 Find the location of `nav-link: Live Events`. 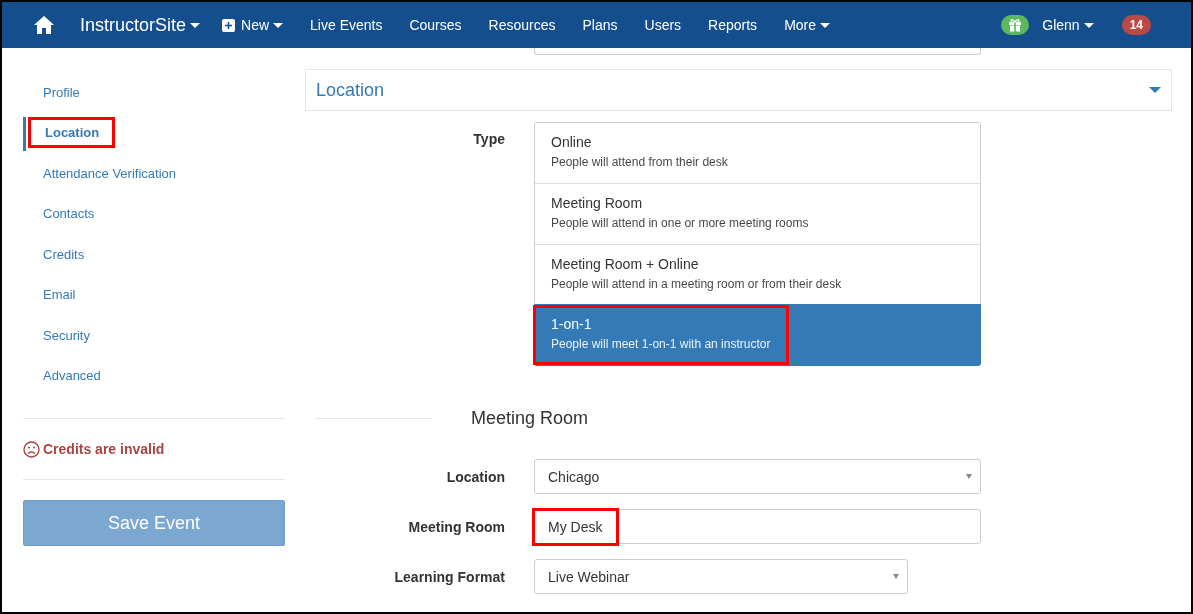

nav-link: Live Events is located at coordinates (346, 25).